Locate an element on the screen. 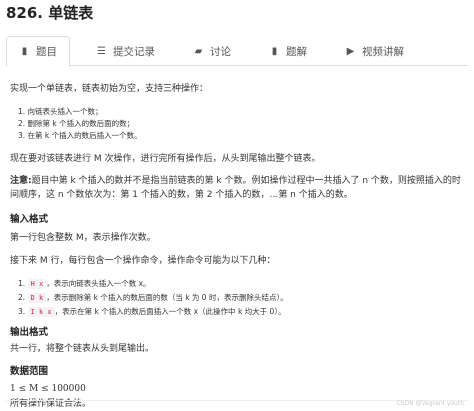 The width and height of the screenshot is (474, 411). watermark: CSDN @Vagrant youth is located at coordinates (430, 403).